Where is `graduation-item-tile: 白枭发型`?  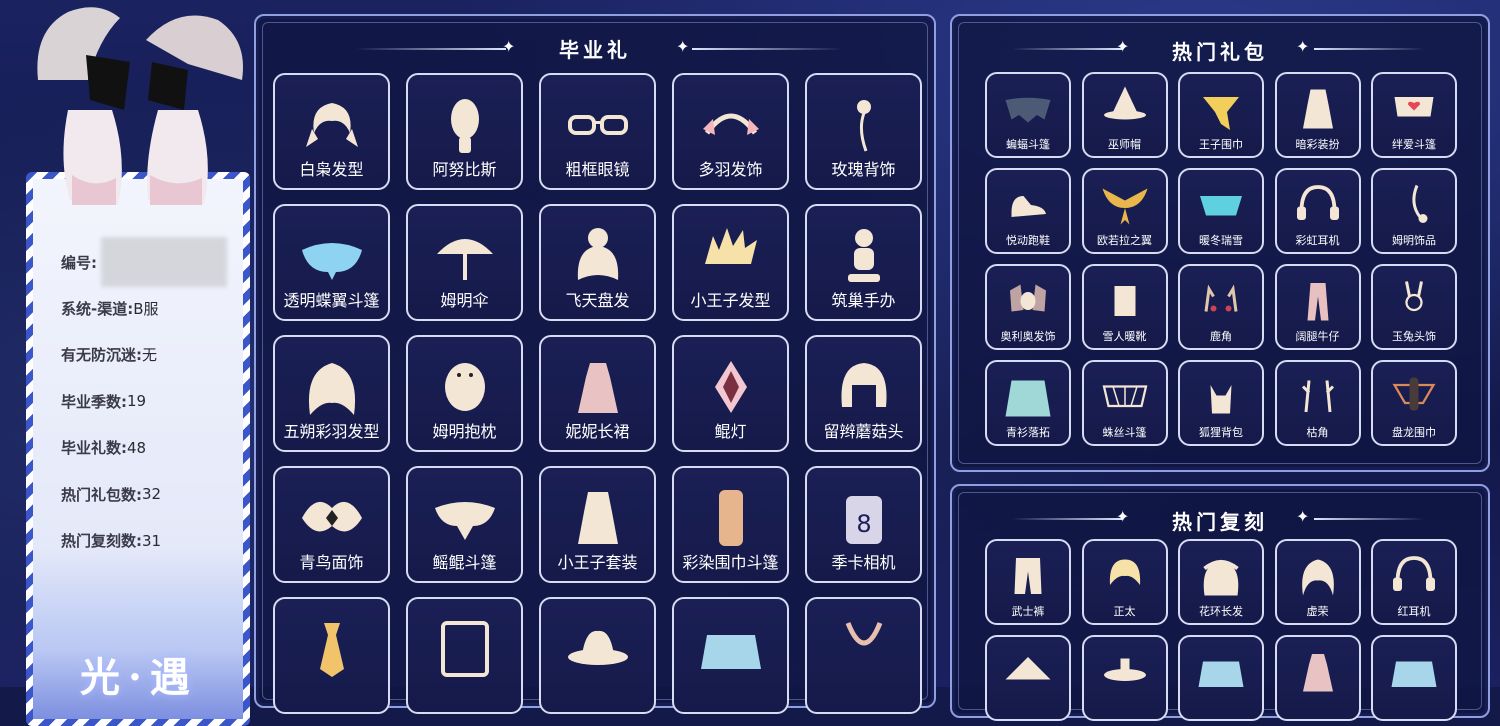 graduation-item-tile: 白枭发型 is located at coordinates (331, 131).